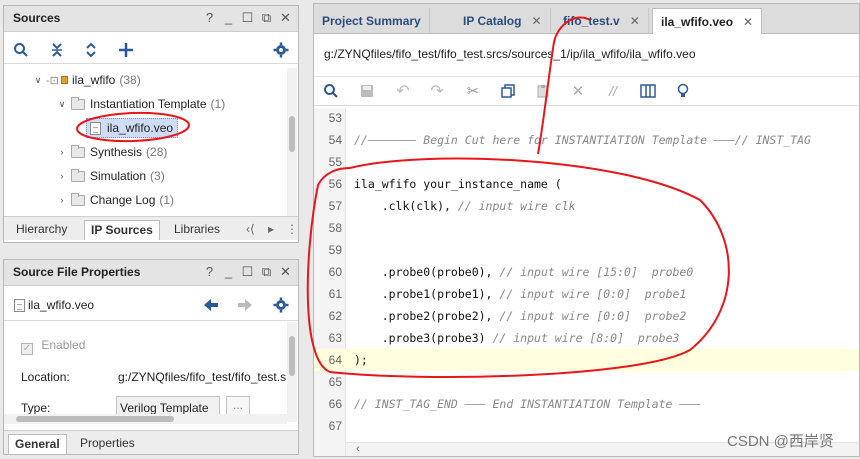  I want to click on tab-ip-sources: IP Sources, so click(122, 230).